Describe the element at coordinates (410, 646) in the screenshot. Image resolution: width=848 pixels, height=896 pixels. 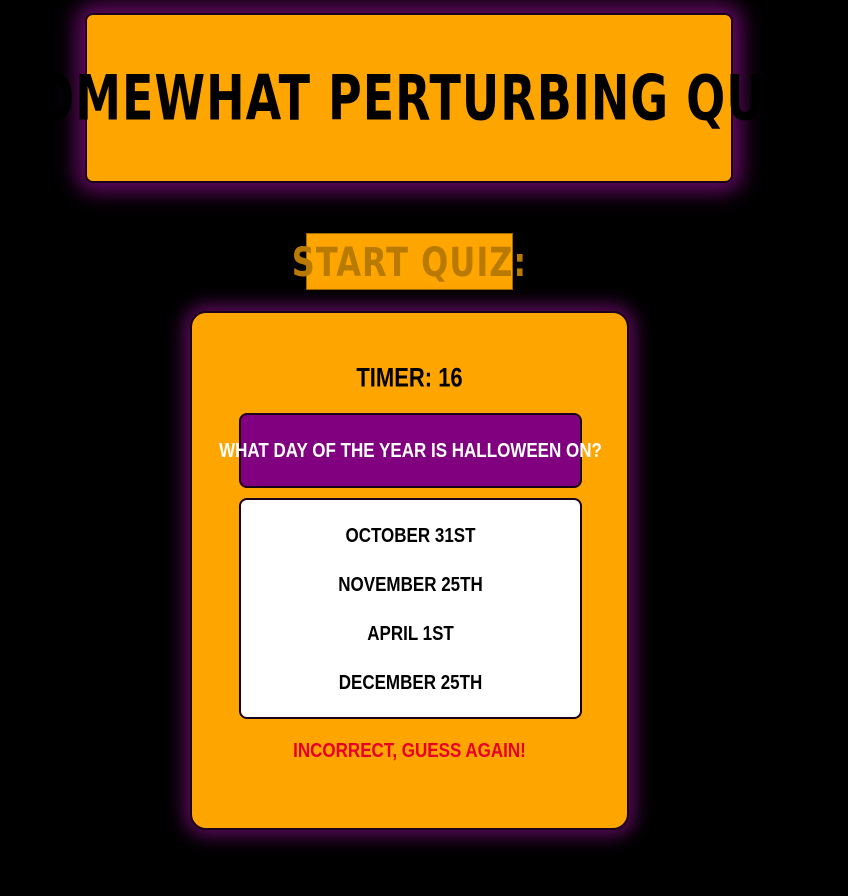
I see `answer-option-3: April 1st` at that location.